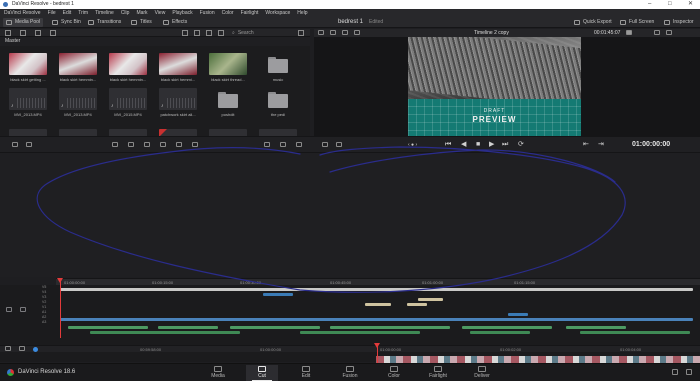  What do you see at coordinates (690, 4) in the screenshot?
I see `close-button: ✕` at bounding box center [690, 4].